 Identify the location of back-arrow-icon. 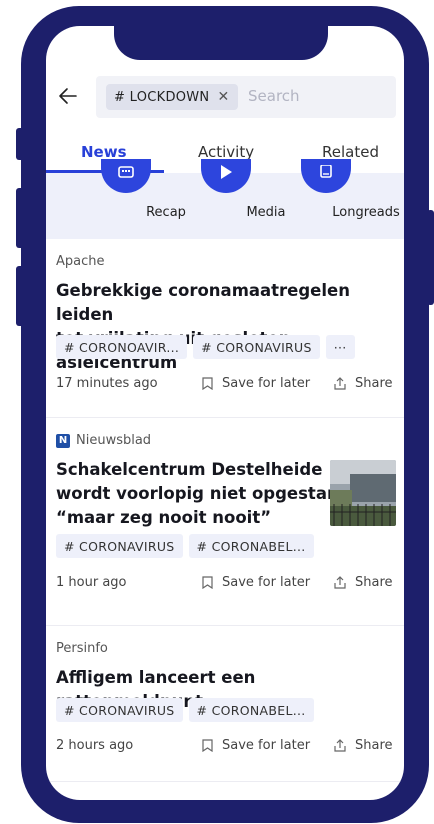
(68, 96).